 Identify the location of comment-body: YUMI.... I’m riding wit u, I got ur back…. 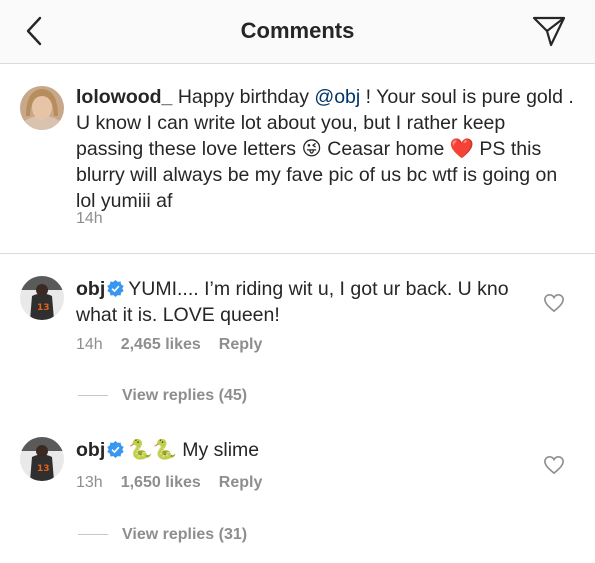
(292, 302).